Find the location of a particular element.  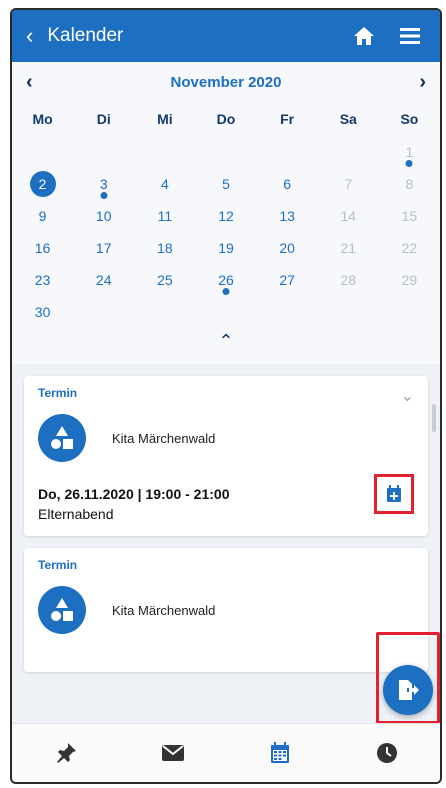

day-number: 21 is located at coordinates (348, 248).